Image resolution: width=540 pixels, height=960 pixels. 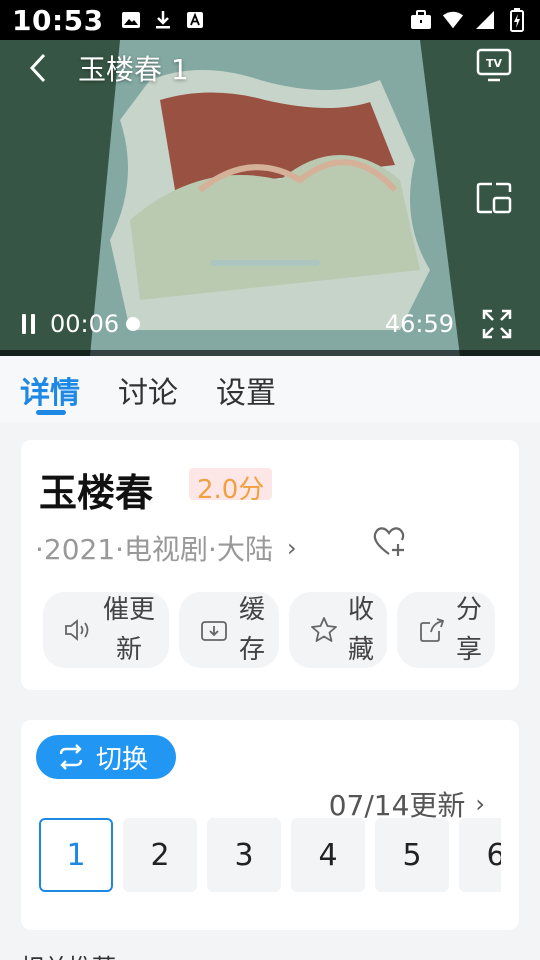 I want to click on episode-button: 4, so click(x=328, y=855).